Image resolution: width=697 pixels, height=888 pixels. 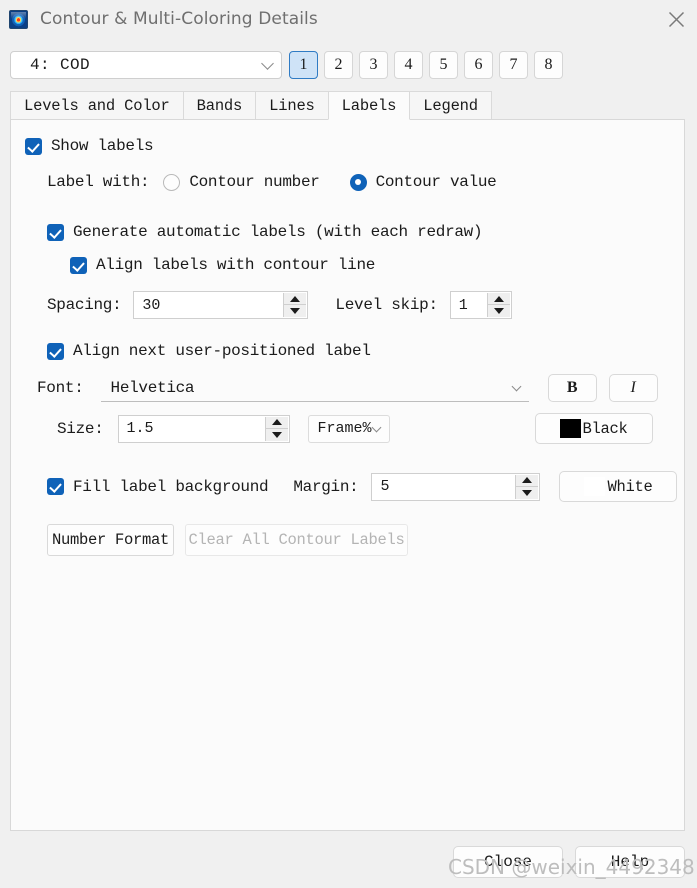 I want to click on align-next-label-text: Align next user-positioned label, so click(x=222, y=351).